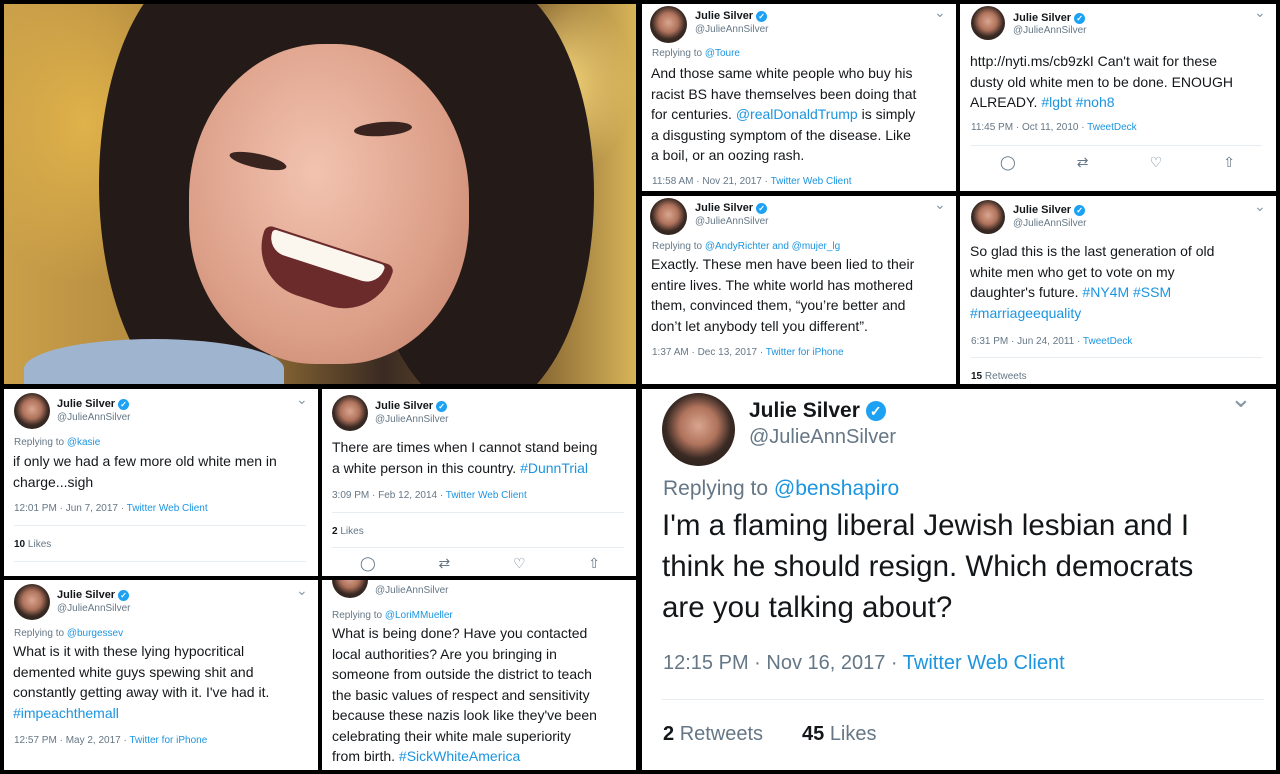 The width and height of the screenshot is (1280, 774). I want to click on hashtag-marriageequality: #marriageequality, so click(1025, 313).